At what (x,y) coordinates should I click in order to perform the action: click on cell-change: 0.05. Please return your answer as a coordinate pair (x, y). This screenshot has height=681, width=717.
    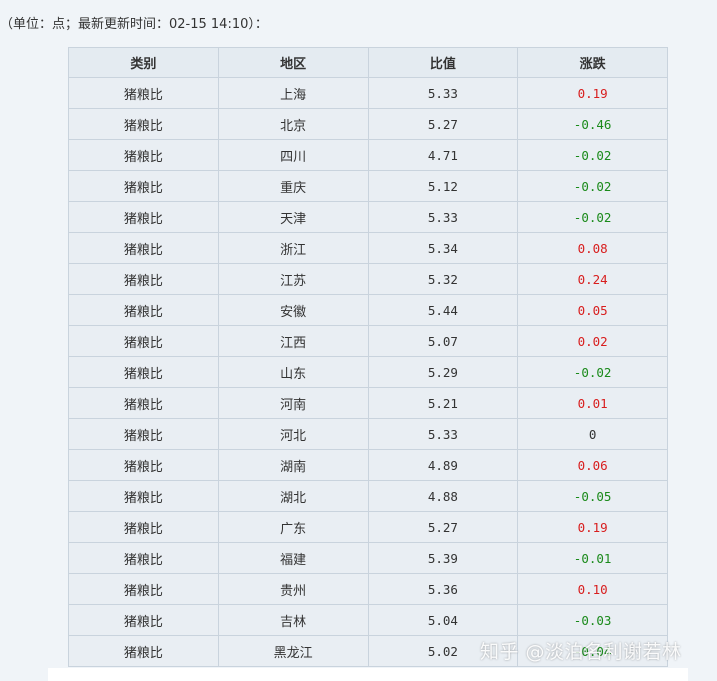
    Looking at the image, I should click on (592, 310).